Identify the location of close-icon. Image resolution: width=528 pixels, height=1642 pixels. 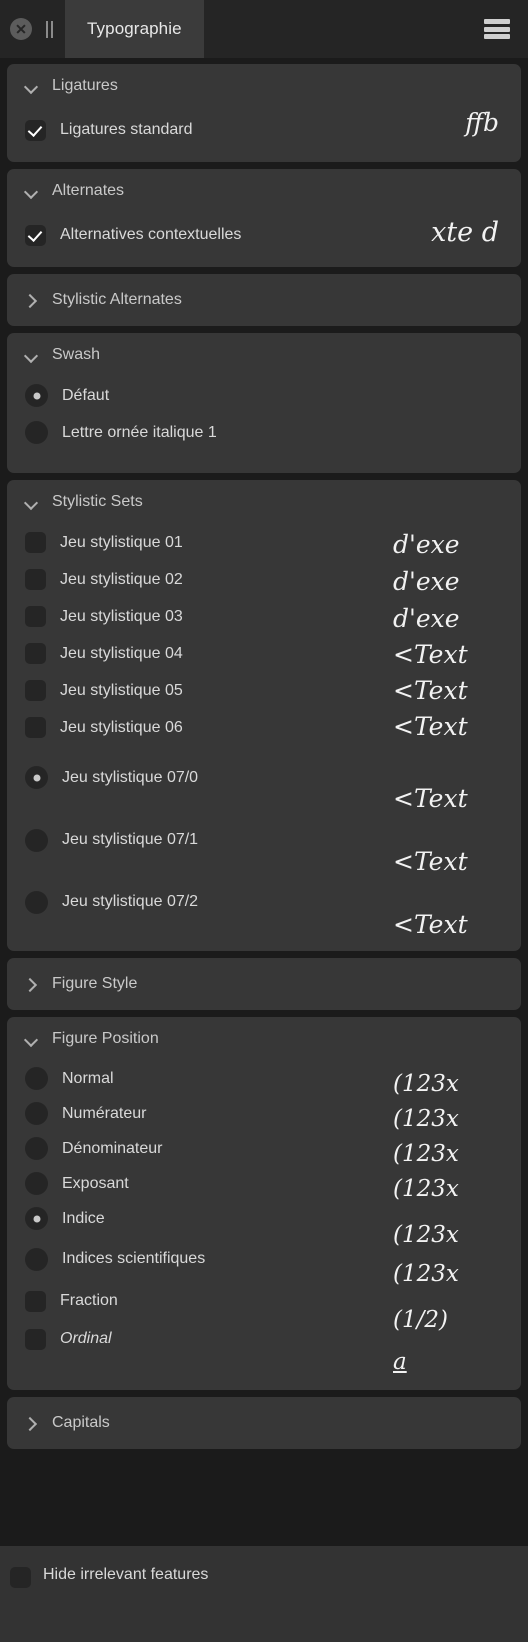
(21, 29).